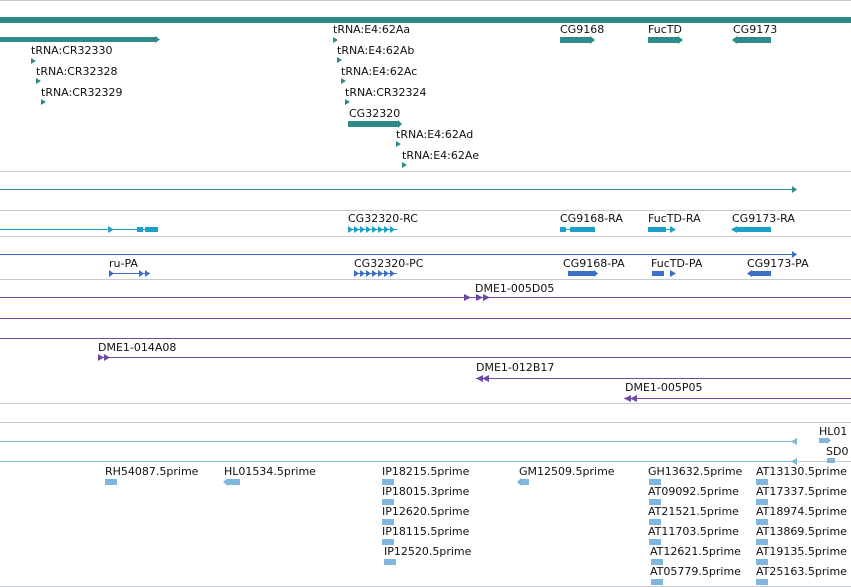 This screenshot has width=851, height=587. I want to click on est-label: GH13632.5prime, so click(695, 471).